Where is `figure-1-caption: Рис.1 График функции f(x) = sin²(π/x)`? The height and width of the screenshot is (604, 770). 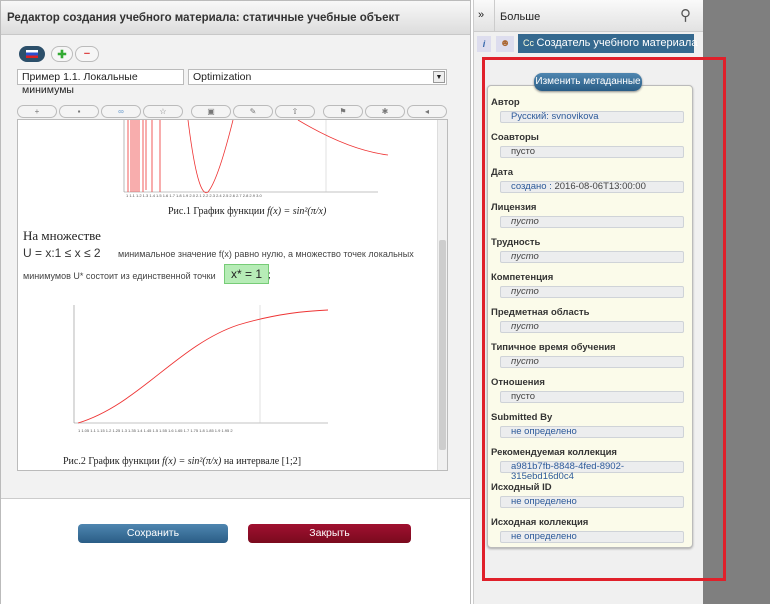 figure-1-caption: Рис.1 График функции f(x) = sin²(π/x) is located at coordinates (247, 211).